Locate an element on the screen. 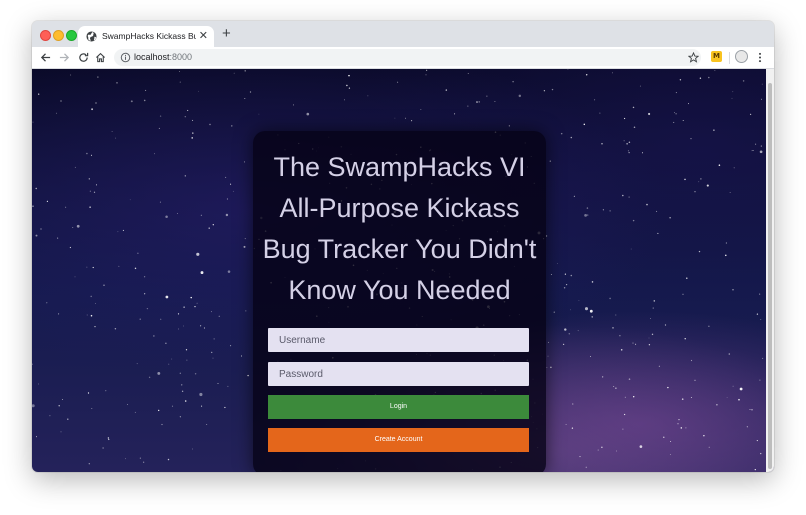  arrow-right-icon is located at coordinates (64, 57).